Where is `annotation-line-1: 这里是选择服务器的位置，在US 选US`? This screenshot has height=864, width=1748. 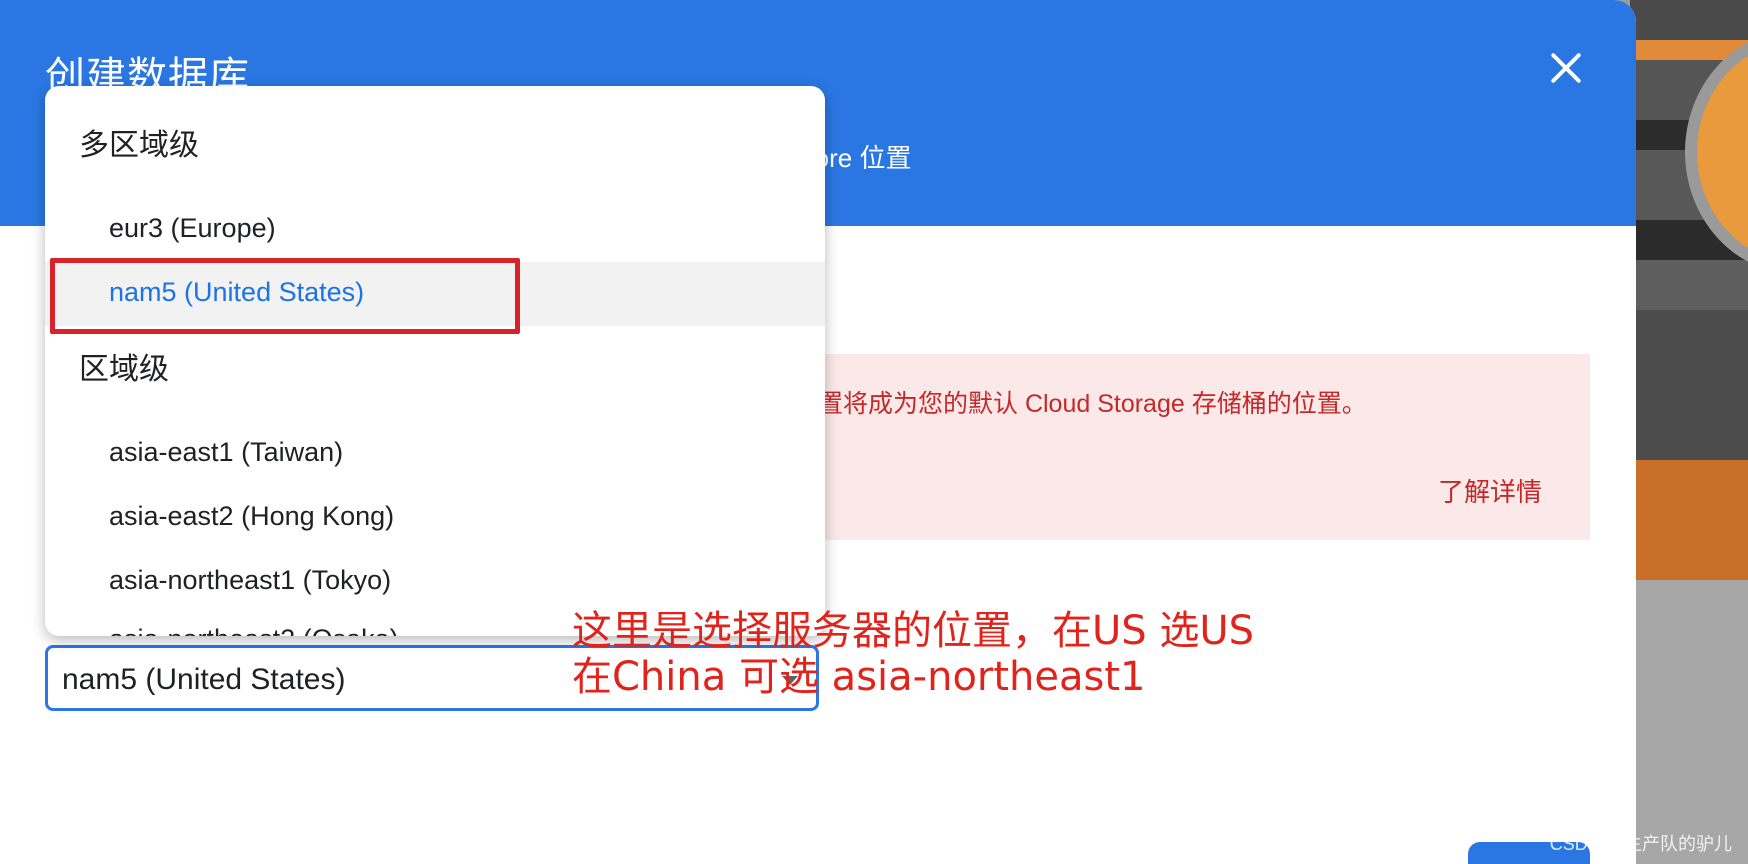 annotation-line-1: 这里是选择服务器的位置，在US 选US is located at coordinates (913, 631).